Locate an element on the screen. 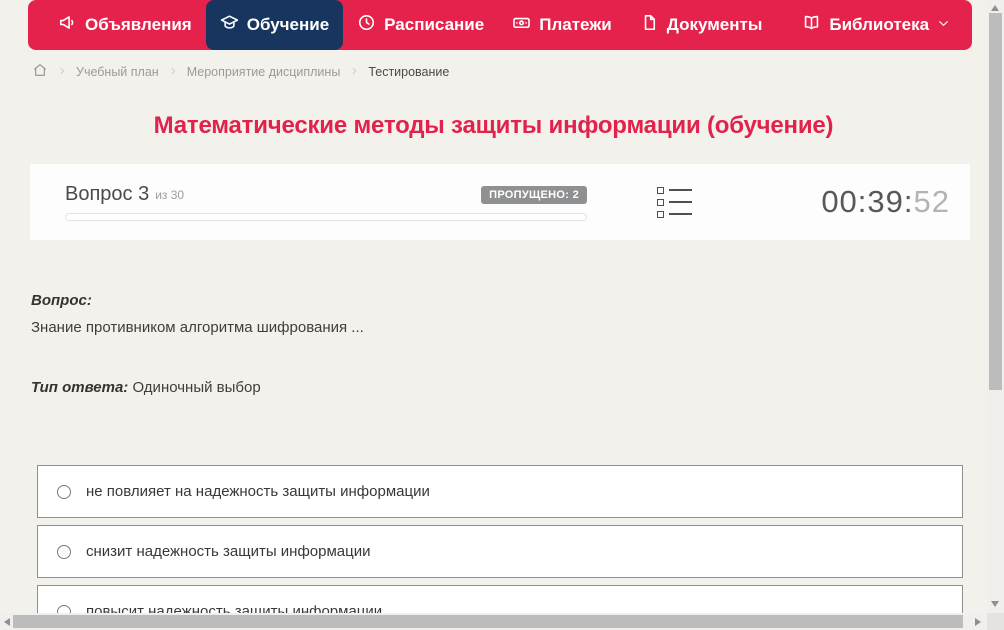 This screenshot has width=1004, height=630. breadcrumb-current: Тестирование is located at coordinates (409, 71).